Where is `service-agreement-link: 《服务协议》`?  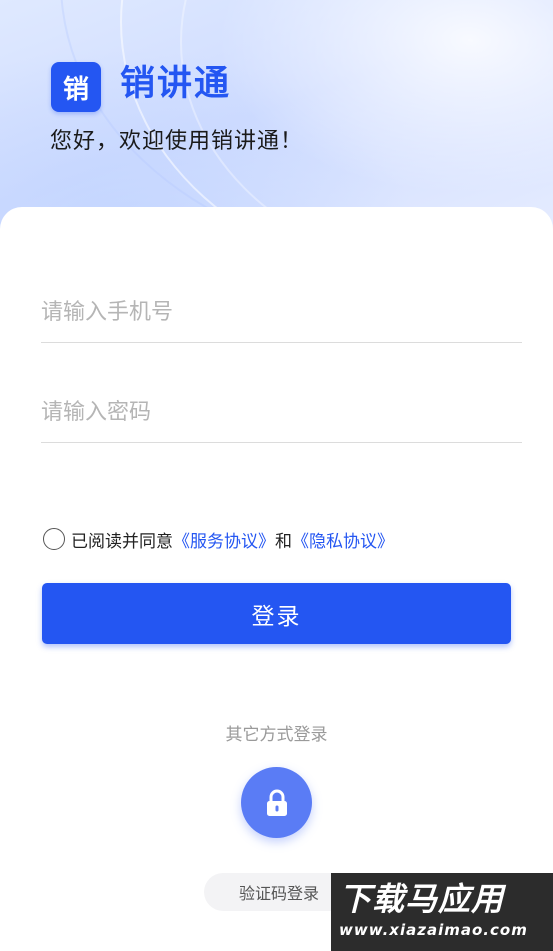 service-agreement-link: 《服务协议》 is located at coordinates (224, 539).